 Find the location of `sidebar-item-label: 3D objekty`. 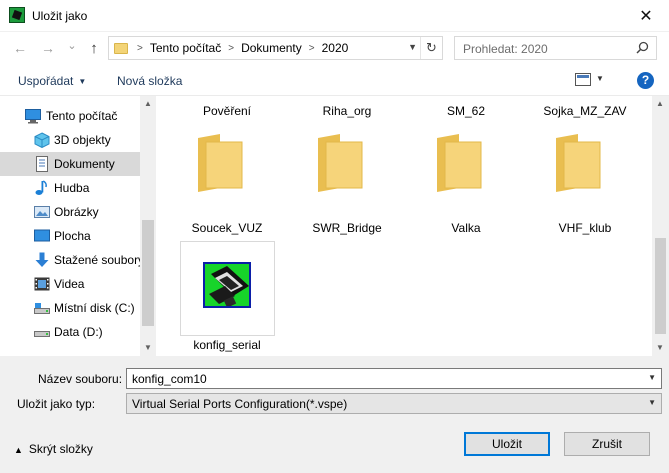

sidebar-item-label: 3D objekty is located at coordinates (82, 140).